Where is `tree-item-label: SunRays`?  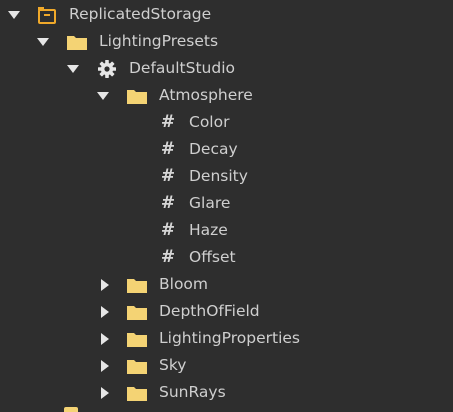 tree-item-label: SunRays is located at coordinates (192, 392).